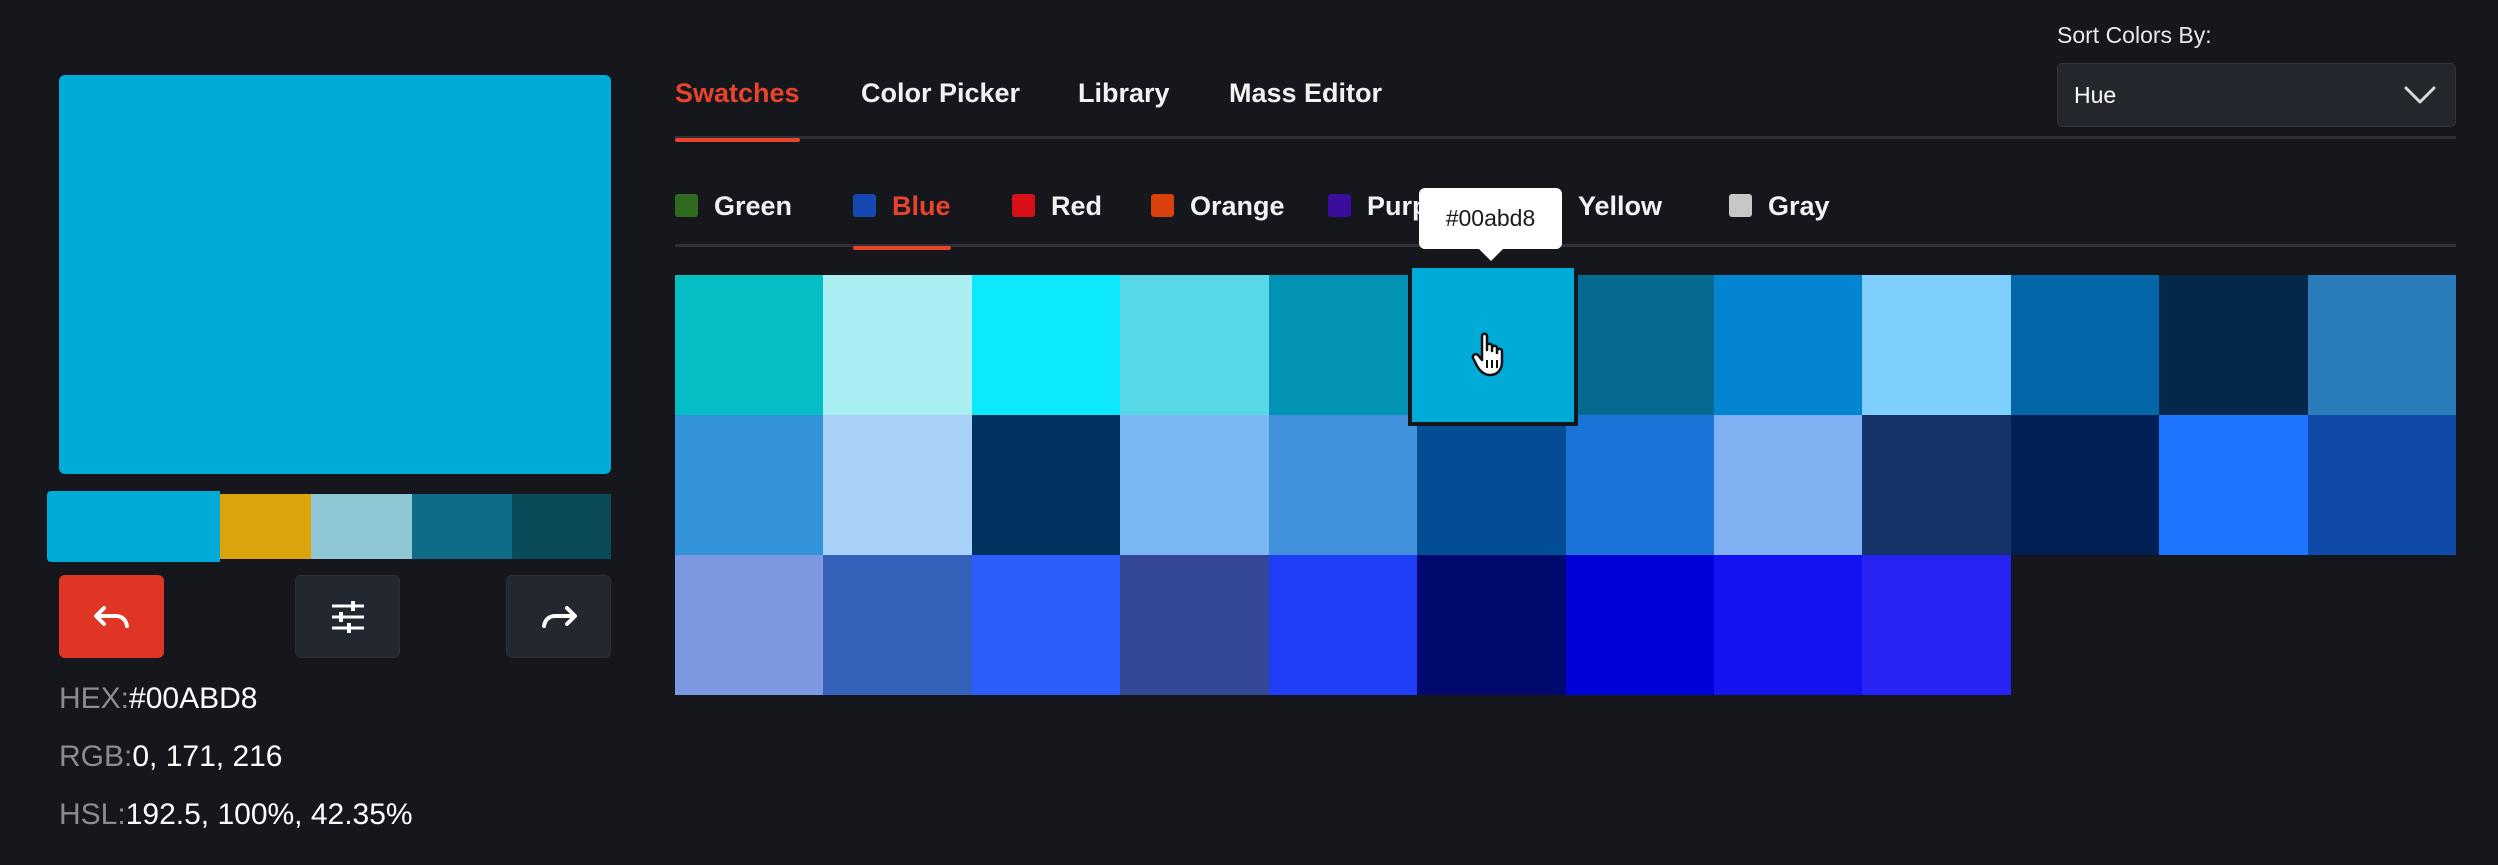  I want to click on family-label: Blue, so click(921, 206).